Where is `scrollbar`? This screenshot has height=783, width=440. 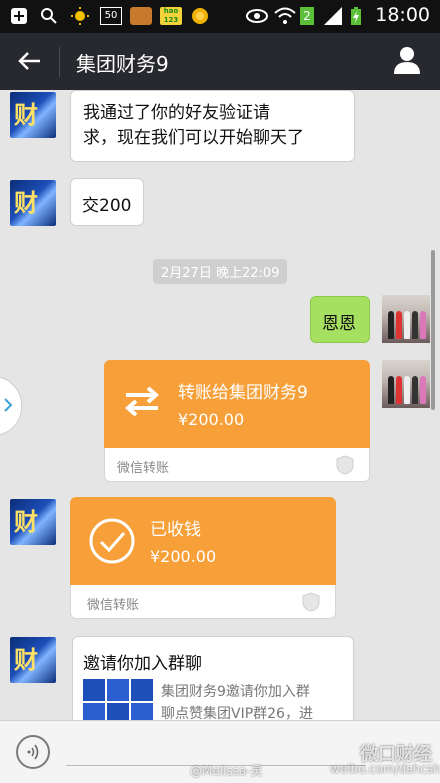
scrollbar is located at coordinates (433, 330).